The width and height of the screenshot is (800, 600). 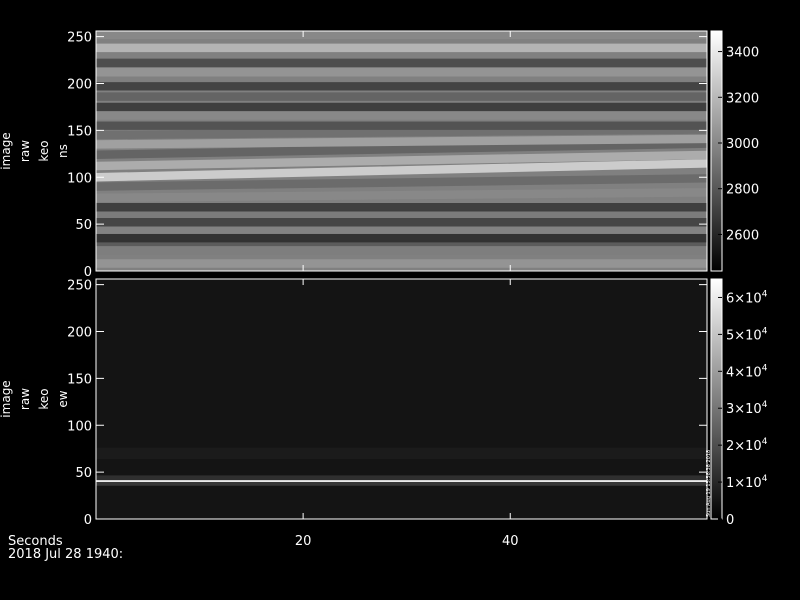 What do you see at coordinates (742, 235) in the screenshot?
I see `colorbar-tick-label: 2600` at bounding box center [742, 235].